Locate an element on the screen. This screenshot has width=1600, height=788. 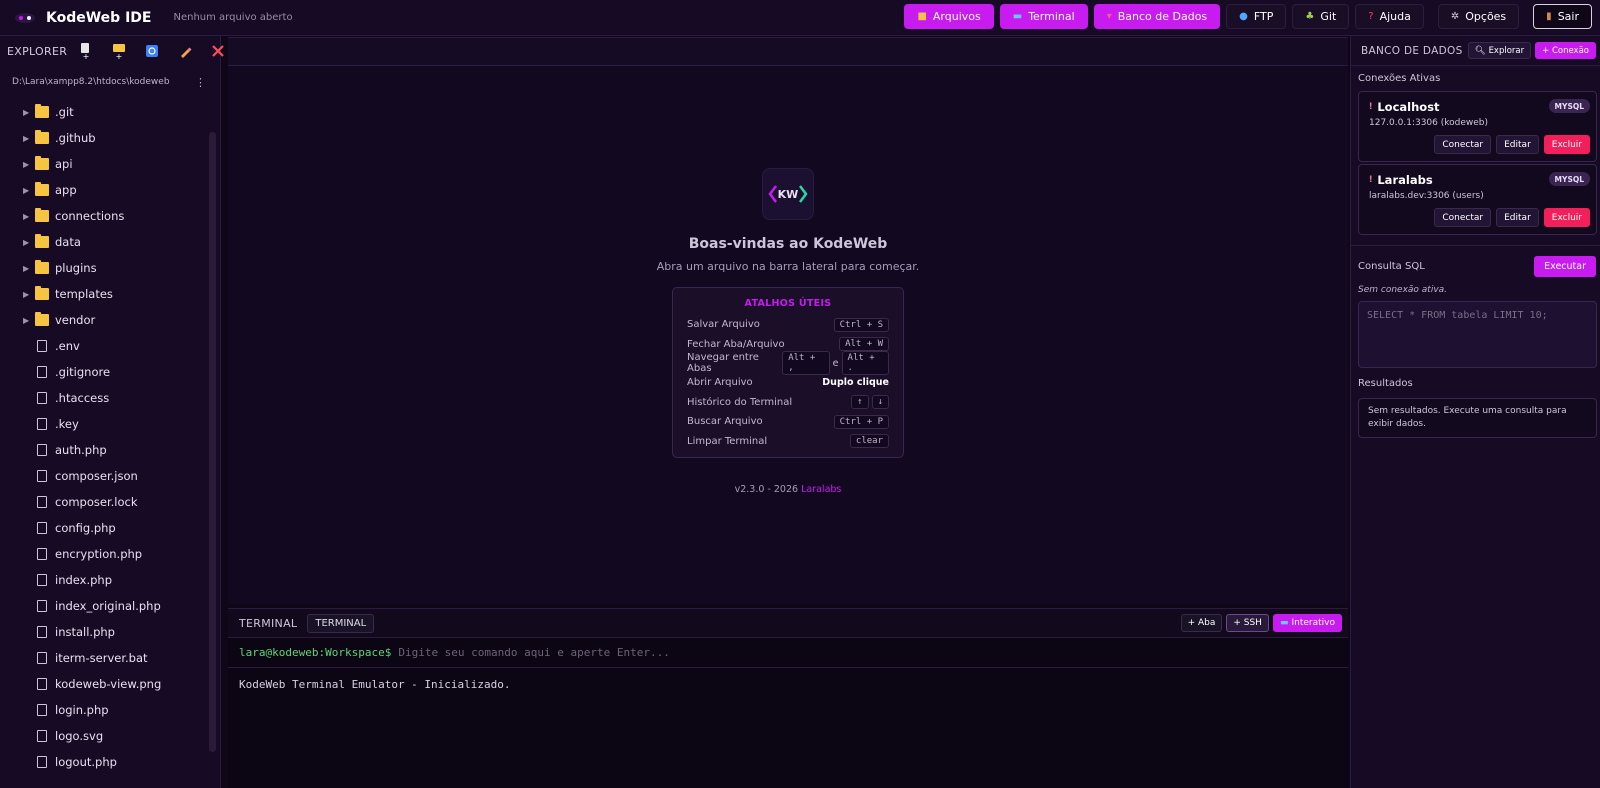
tree-label: index_original.php is located at coordinates (108, 606).